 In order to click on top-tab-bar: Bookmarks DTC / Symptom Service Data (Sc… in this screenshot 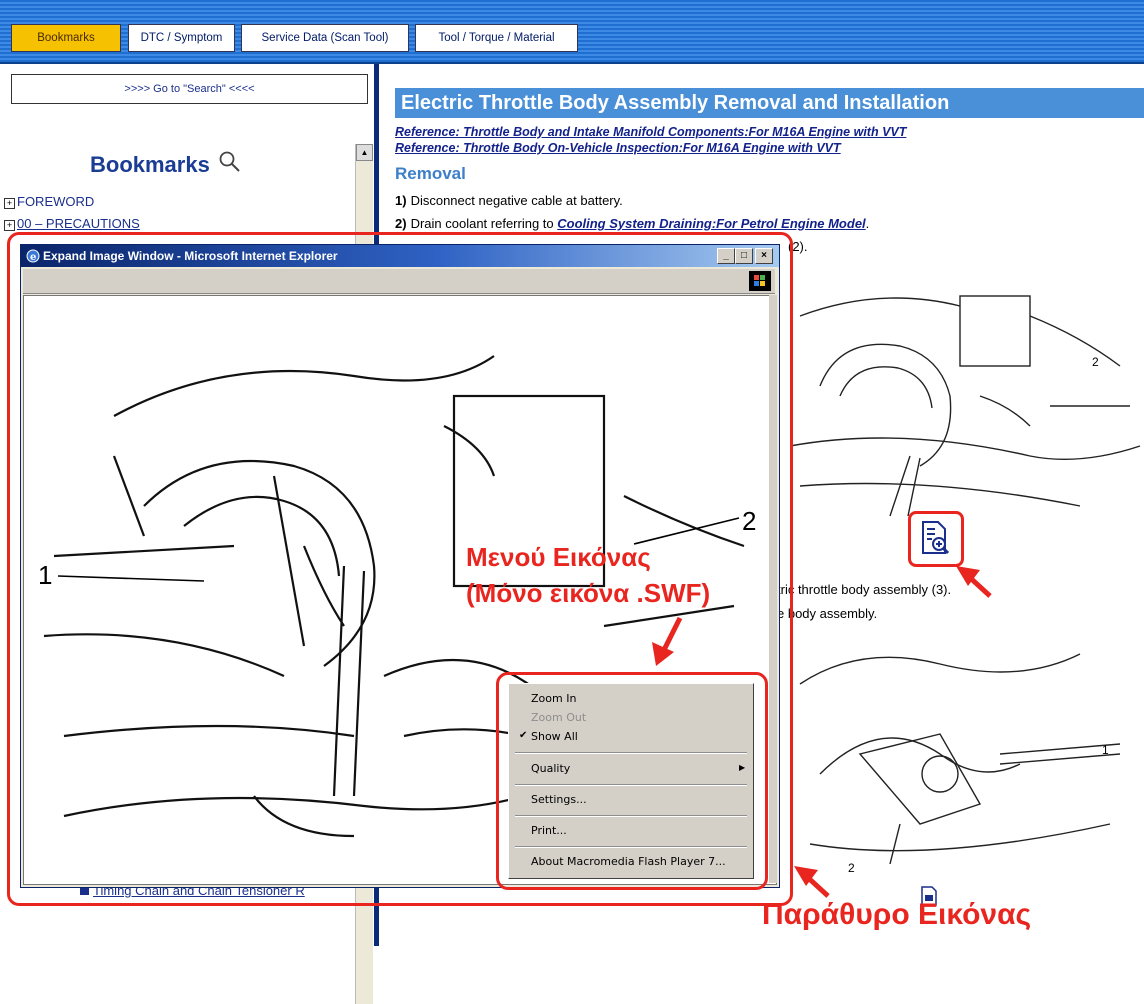, I will do `click(572, 32)`.